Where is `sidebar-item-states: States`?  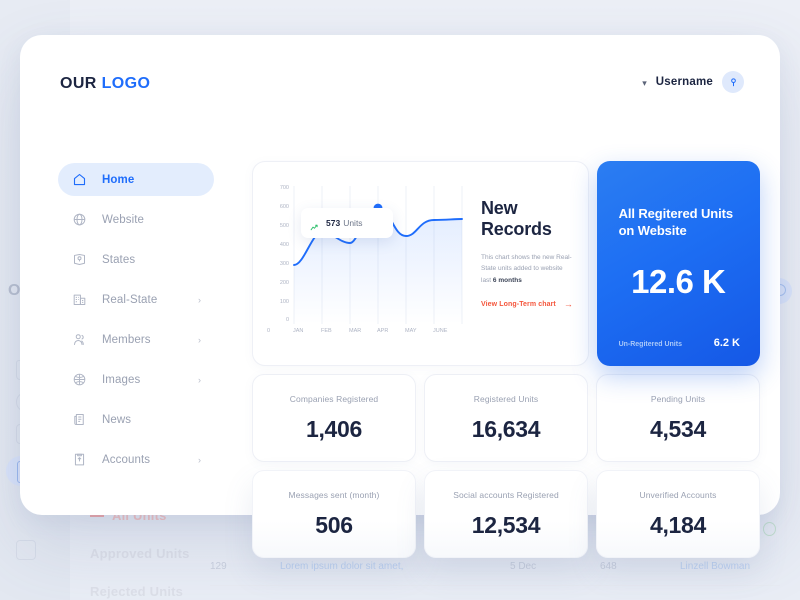 sidebar-item-states: States is located at coordinates (136, 259).